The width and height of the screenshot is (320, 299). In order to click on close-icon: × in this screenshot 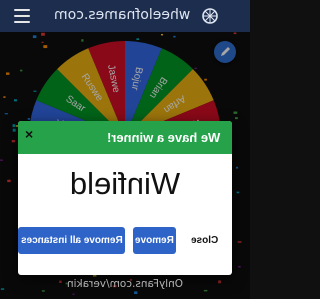, I will do `click(29, 134)`.